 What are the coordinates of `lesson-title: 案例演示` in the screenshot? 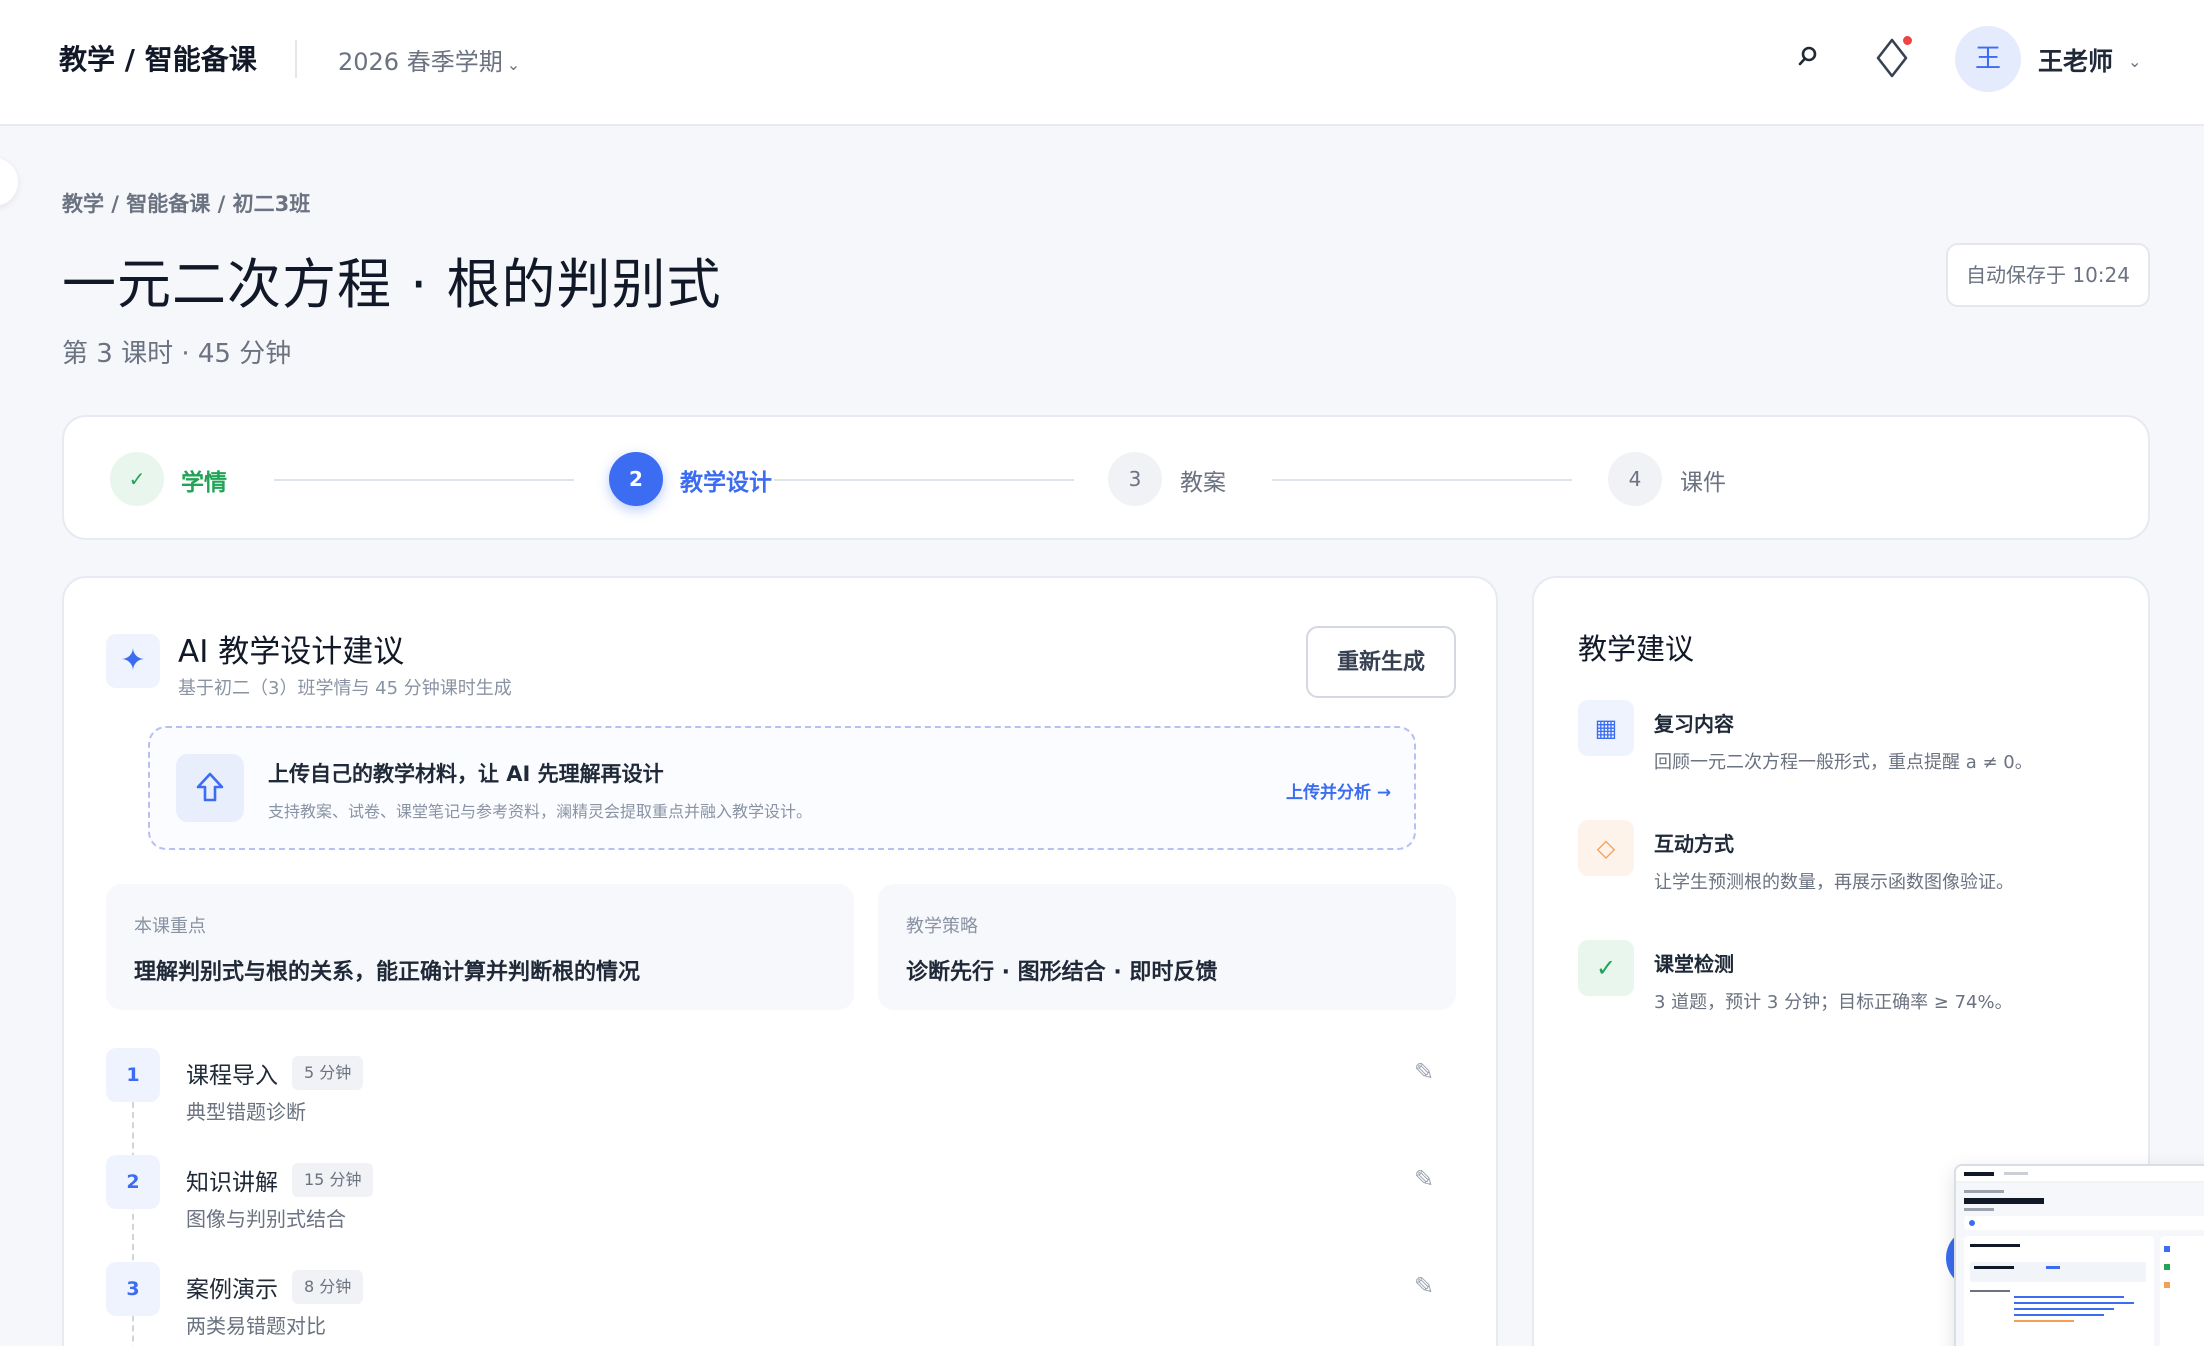 It's located at (232, 1290).